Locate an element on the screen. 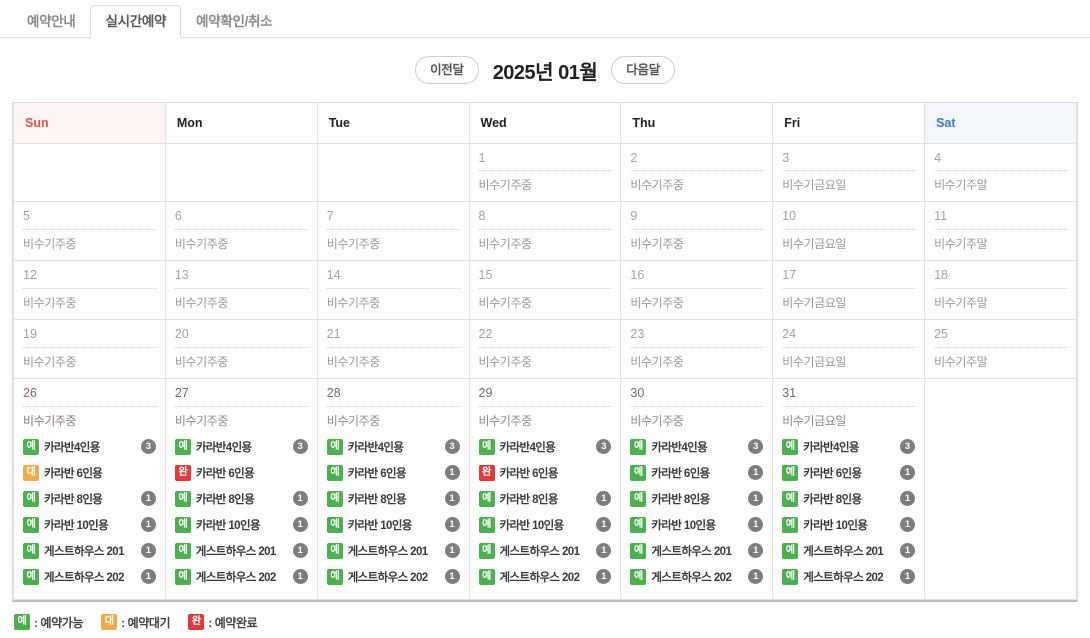  tab-2: 예약확인/취소 is located at coordinates (234, 22).